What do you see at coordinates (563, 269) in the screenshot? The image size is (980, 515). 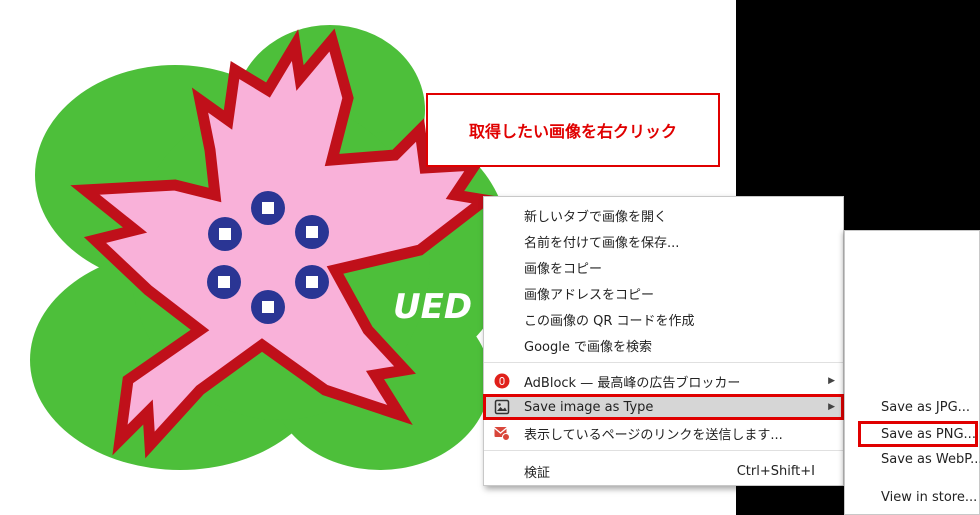 I see `menu-item-label: 画像をコピー` at bounding box center [563, 269].